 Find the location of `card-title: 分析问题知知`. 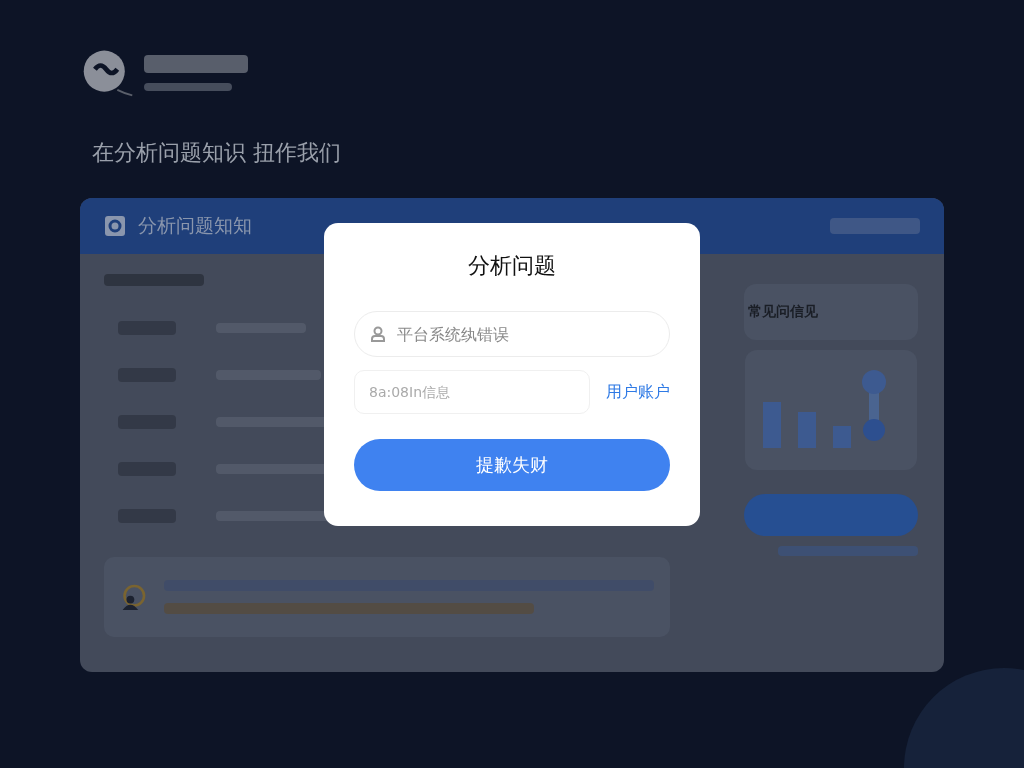

card-title: 分析问题知知 is located at coordinates (195, 225).